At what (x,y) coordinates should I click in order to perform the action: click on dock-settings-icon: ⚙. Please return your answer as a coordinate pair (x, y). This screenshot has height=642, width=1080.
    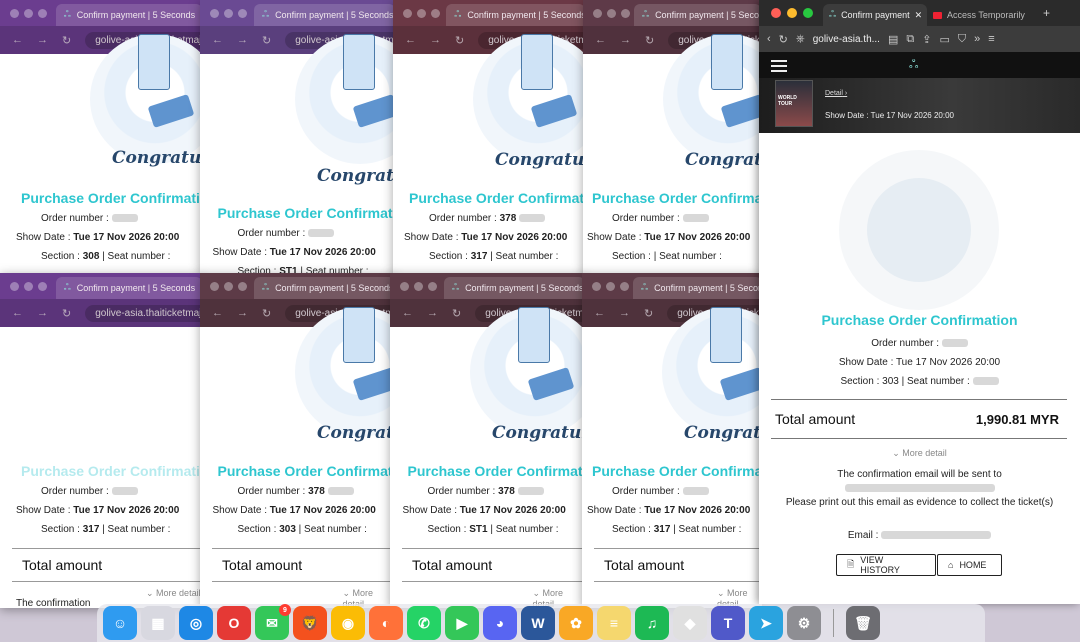
    Looking at the image, I should click on (804, 623).